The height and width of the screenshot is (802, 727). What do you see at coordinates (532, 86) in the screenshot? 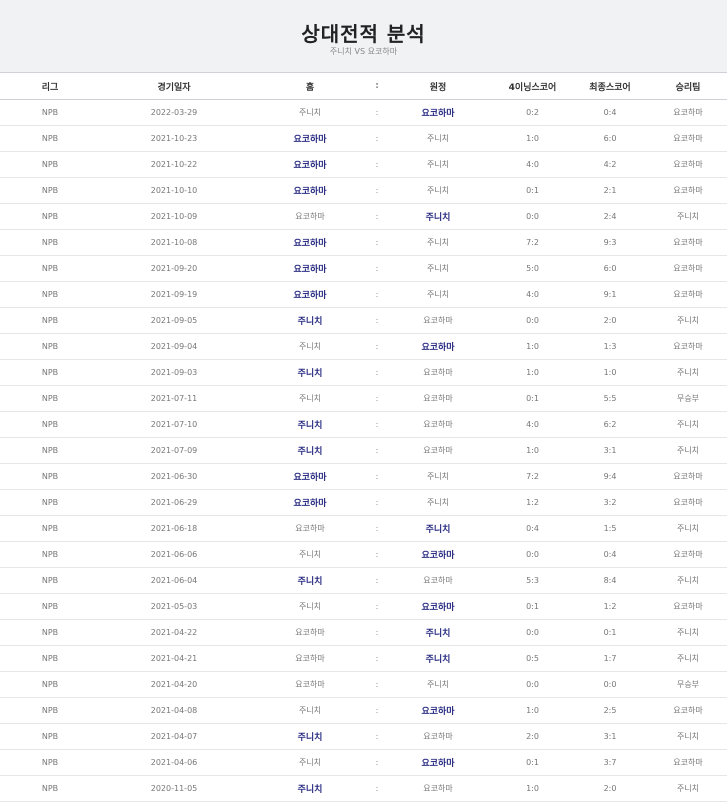
I see `column-header-4-inning-score: 4이닝스코어` at bounding box center [532, 86].